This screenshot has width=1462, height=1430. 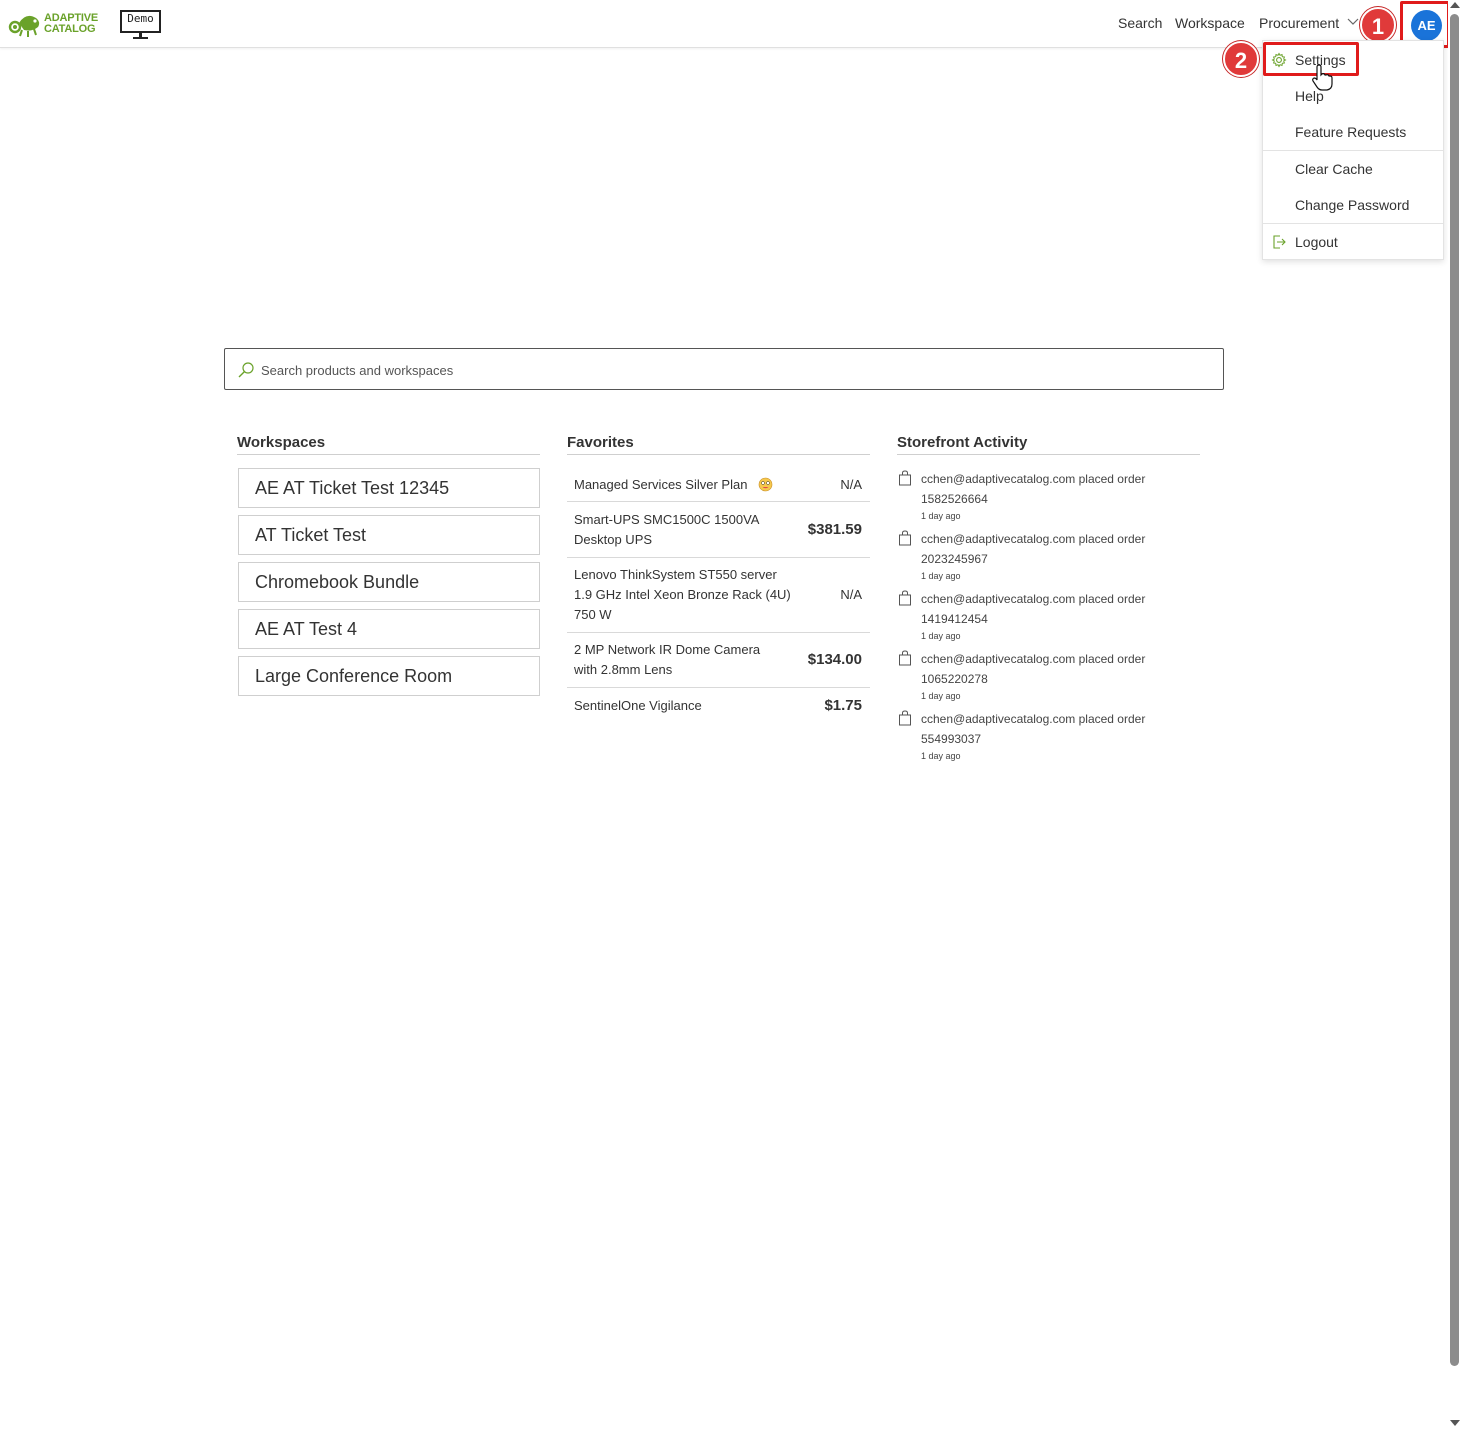 I want to click on favorite-name: SentinelOne Vigilance, so click(x=681, y=706).